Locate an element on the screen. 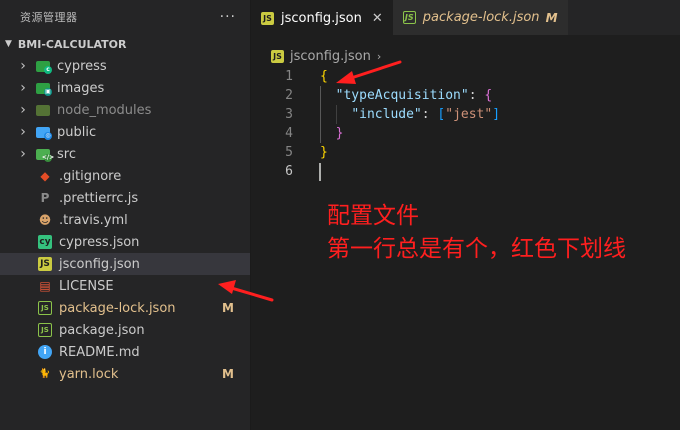  license-icon: ▤ is located at coordinates (45, 286).